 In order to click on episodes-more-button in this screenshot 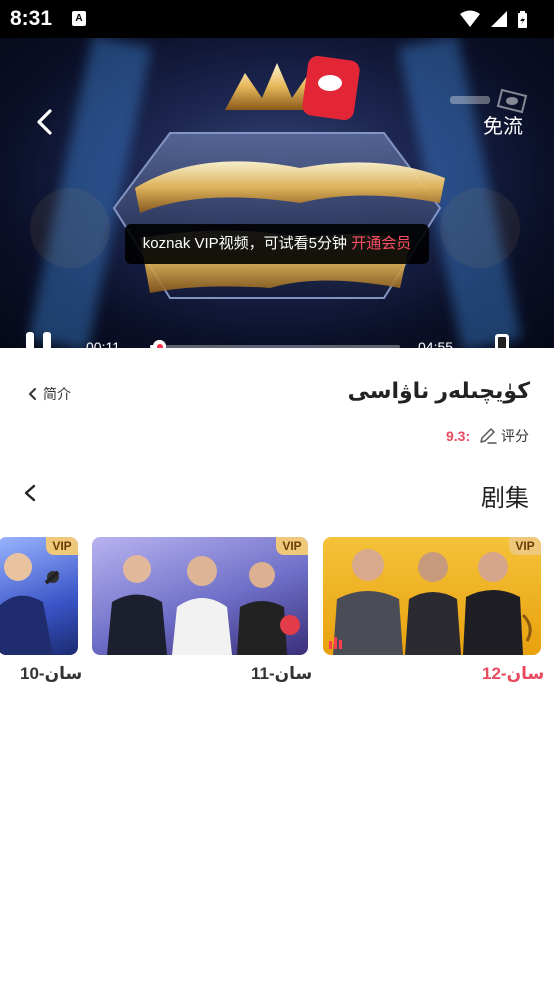, I will do `click(30, 495)`.